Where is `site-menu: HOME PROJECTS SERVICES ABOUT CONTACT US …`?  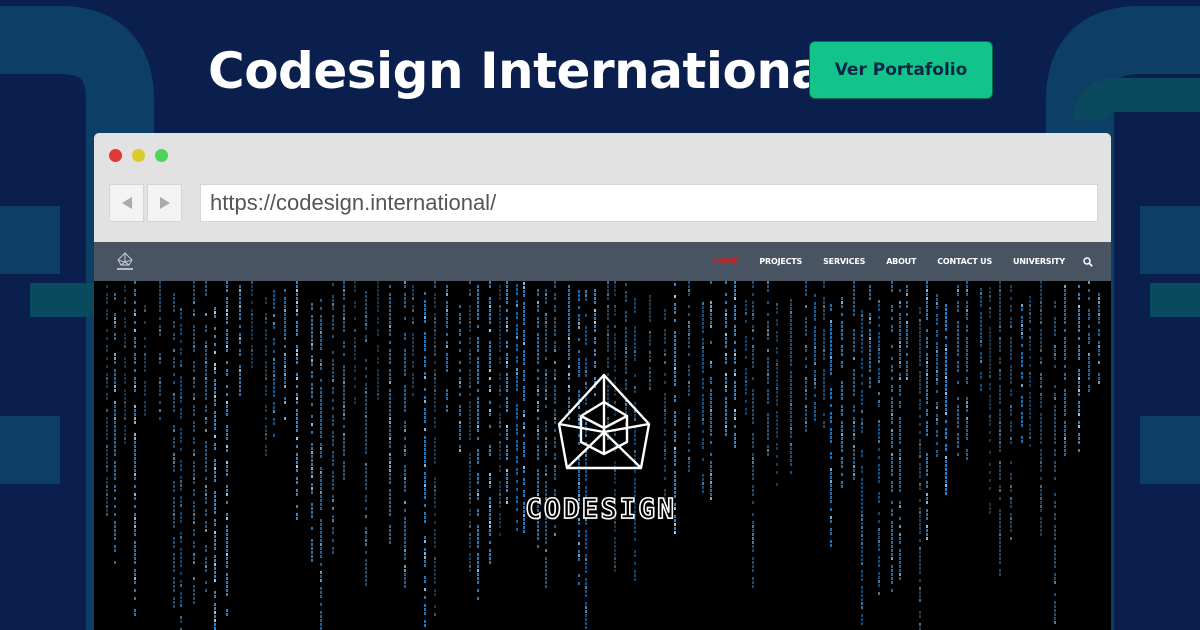 site-menu: HOME PROJECTS SERVICES ABOUT CONTACT US … is located at coordinates (892, 261).